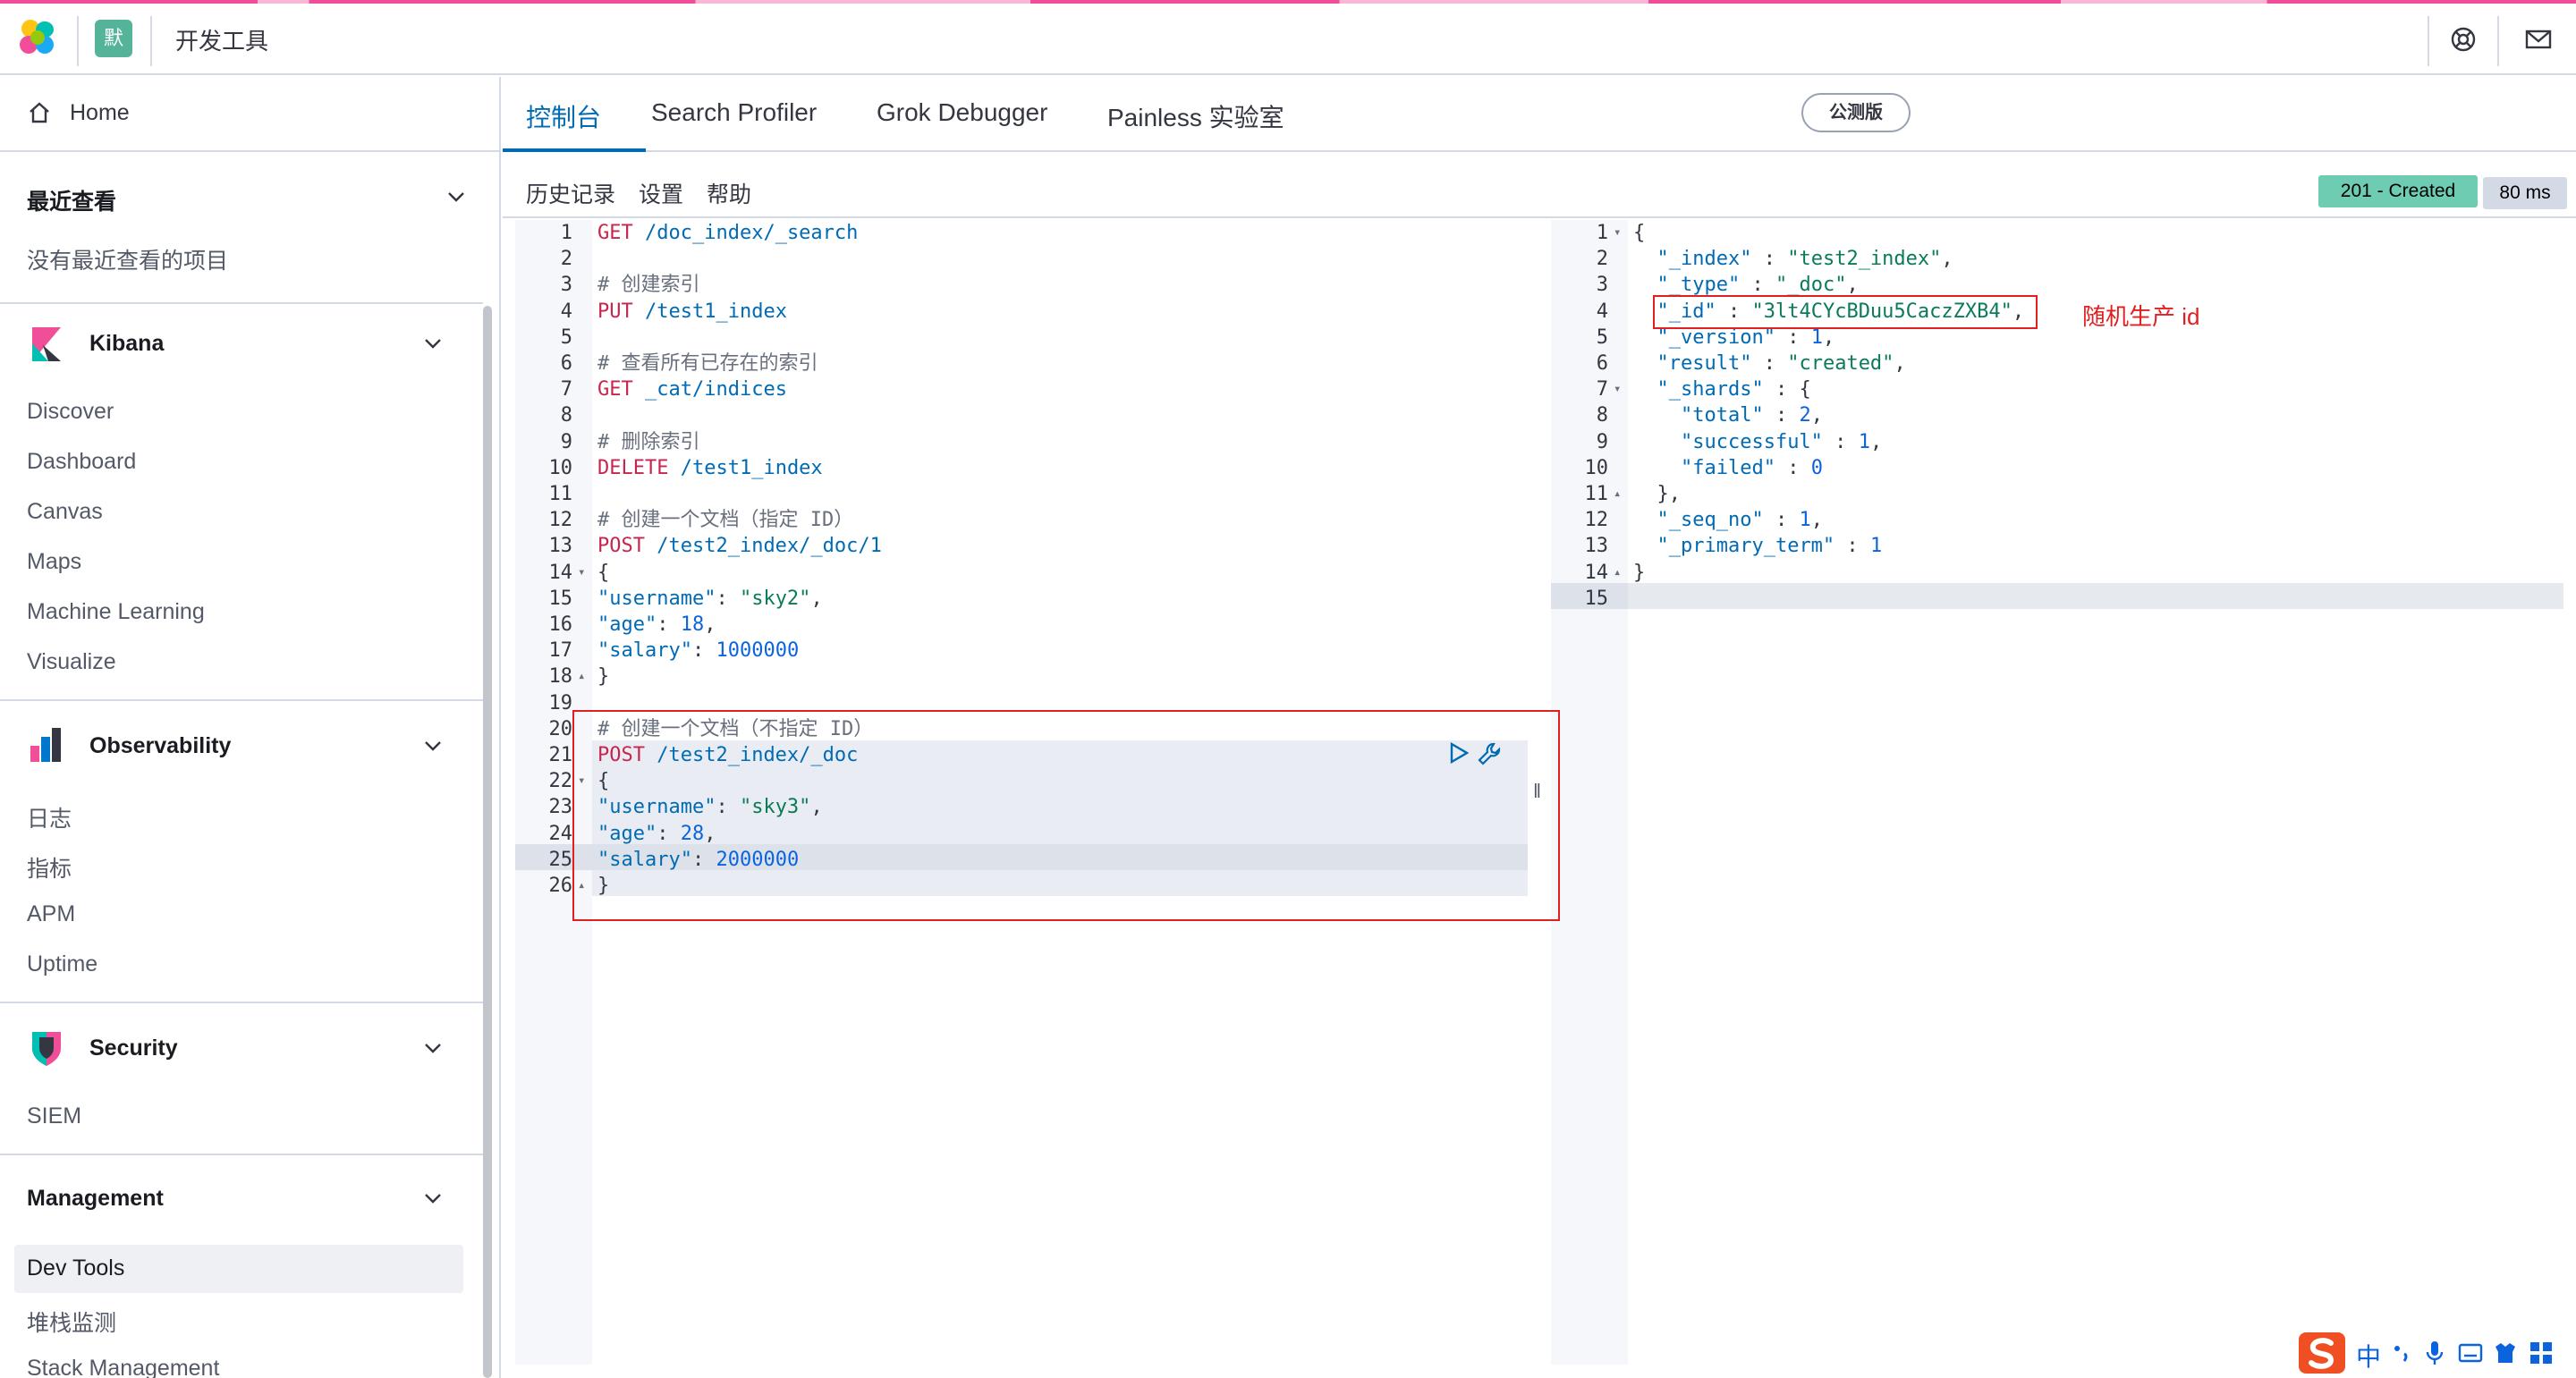 Image resolution: width=2576 pixels, height=1378 pixels. Describe the element at coordinates (729, 193) in the screenshot. I see `help-link: 帮助` at that location.